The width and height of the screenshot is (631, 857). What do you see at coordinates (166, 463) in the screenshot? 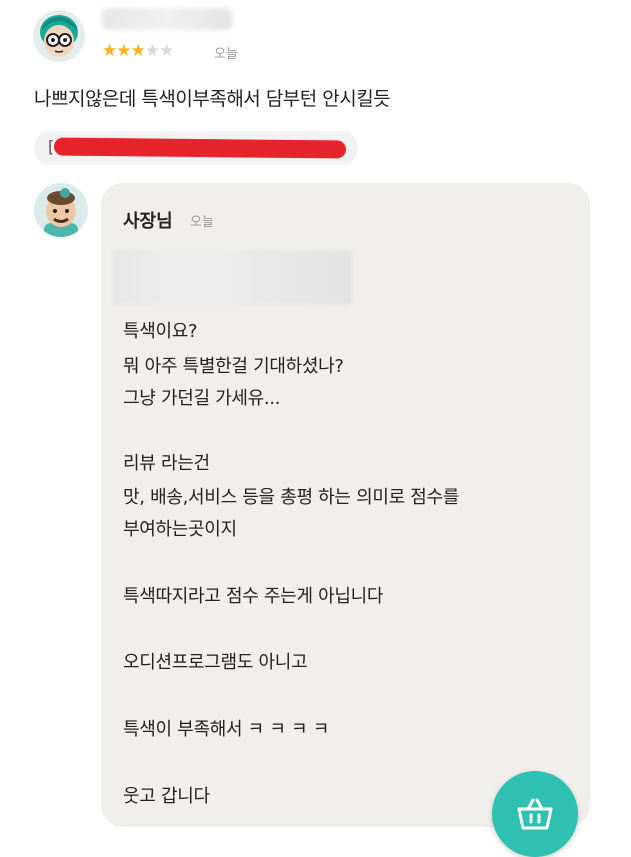
I see `reply-line: 리뷰 라는건` at bounding box center [166, 463].